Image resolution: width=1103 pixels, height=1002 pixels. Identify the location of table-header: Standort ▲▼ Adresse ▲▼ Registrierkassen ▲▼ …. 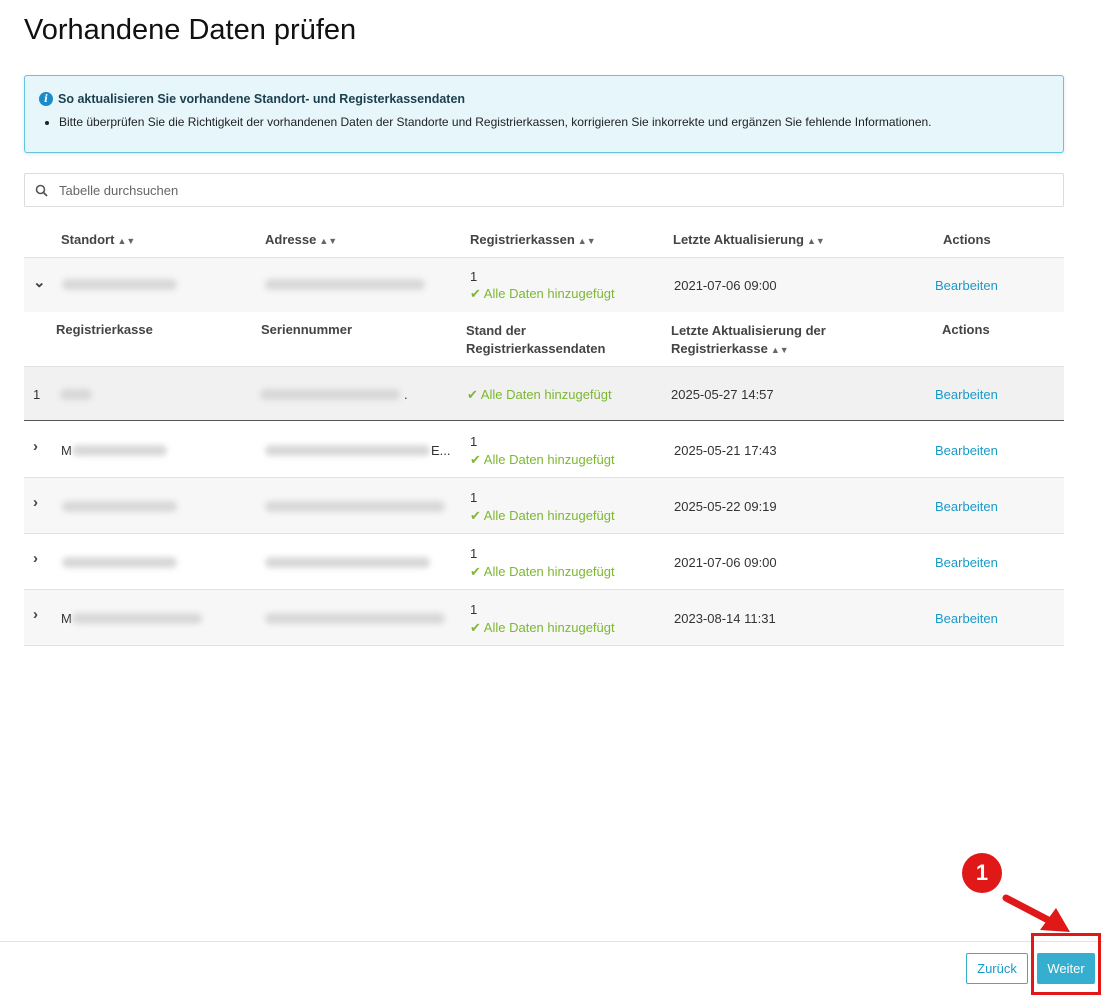
(544, 240).